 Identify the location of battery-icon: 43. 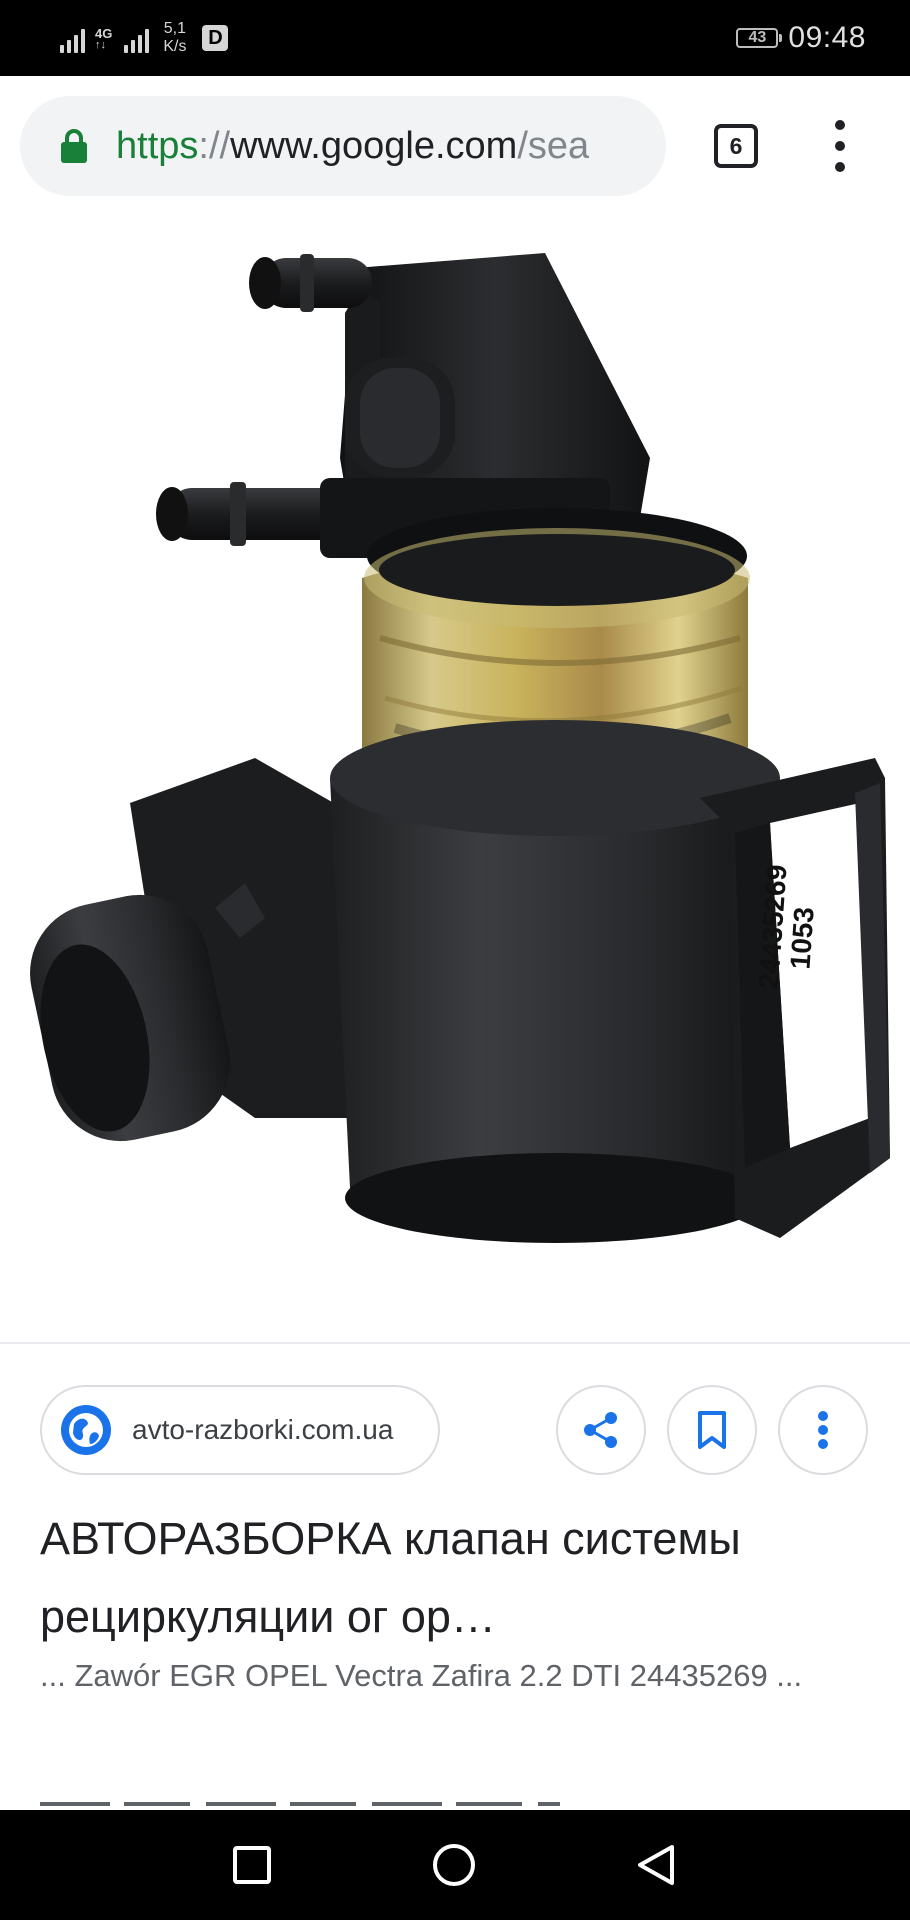
(759, 38).